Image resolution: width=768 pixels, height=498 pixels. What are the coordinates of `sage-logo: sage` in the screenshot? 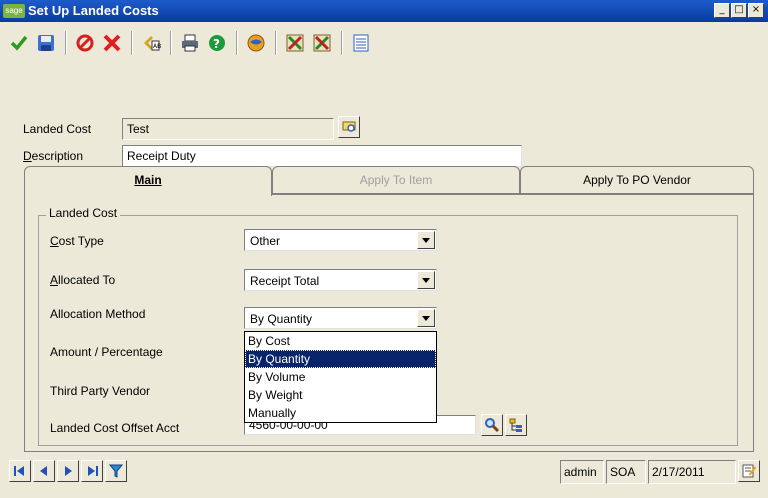 It's located at (14, 11).